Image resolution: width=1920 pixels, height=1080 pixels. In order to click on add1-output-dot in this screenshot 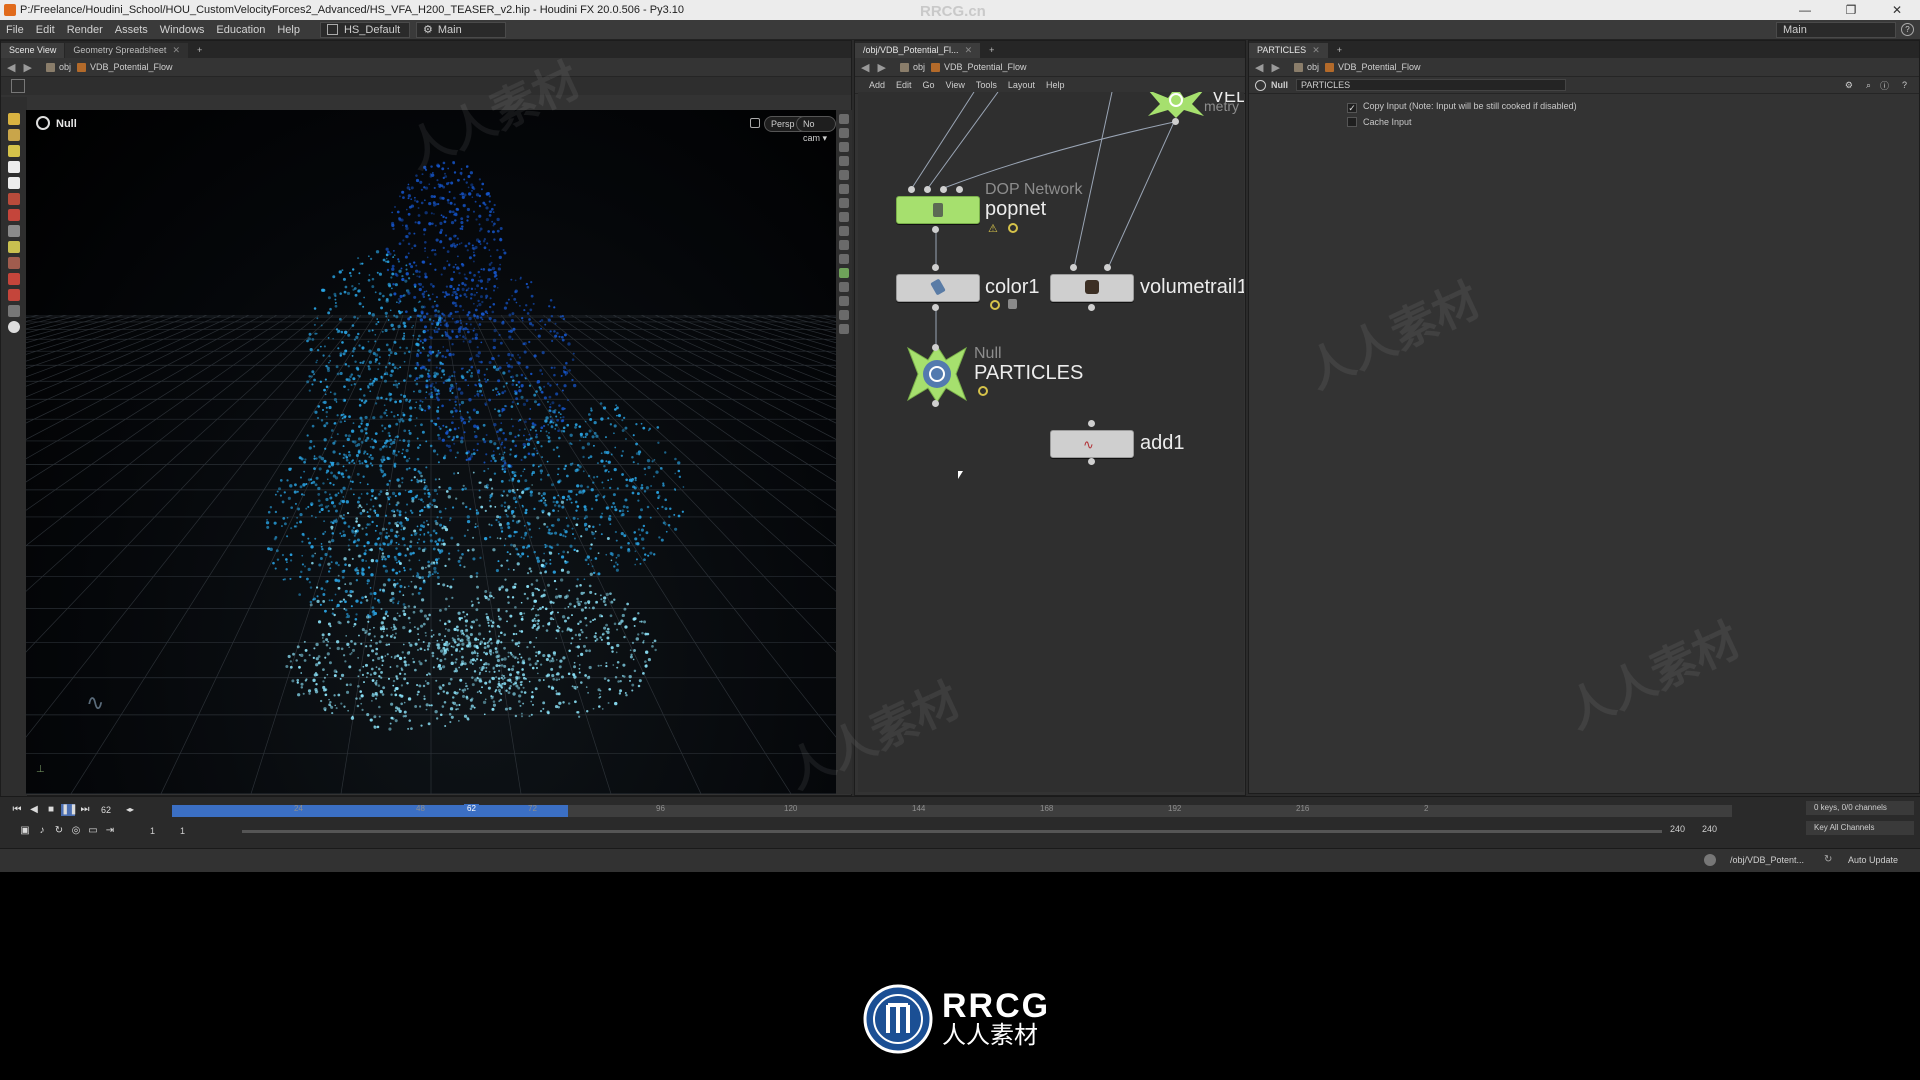, I will do `click(1091, 461)`.